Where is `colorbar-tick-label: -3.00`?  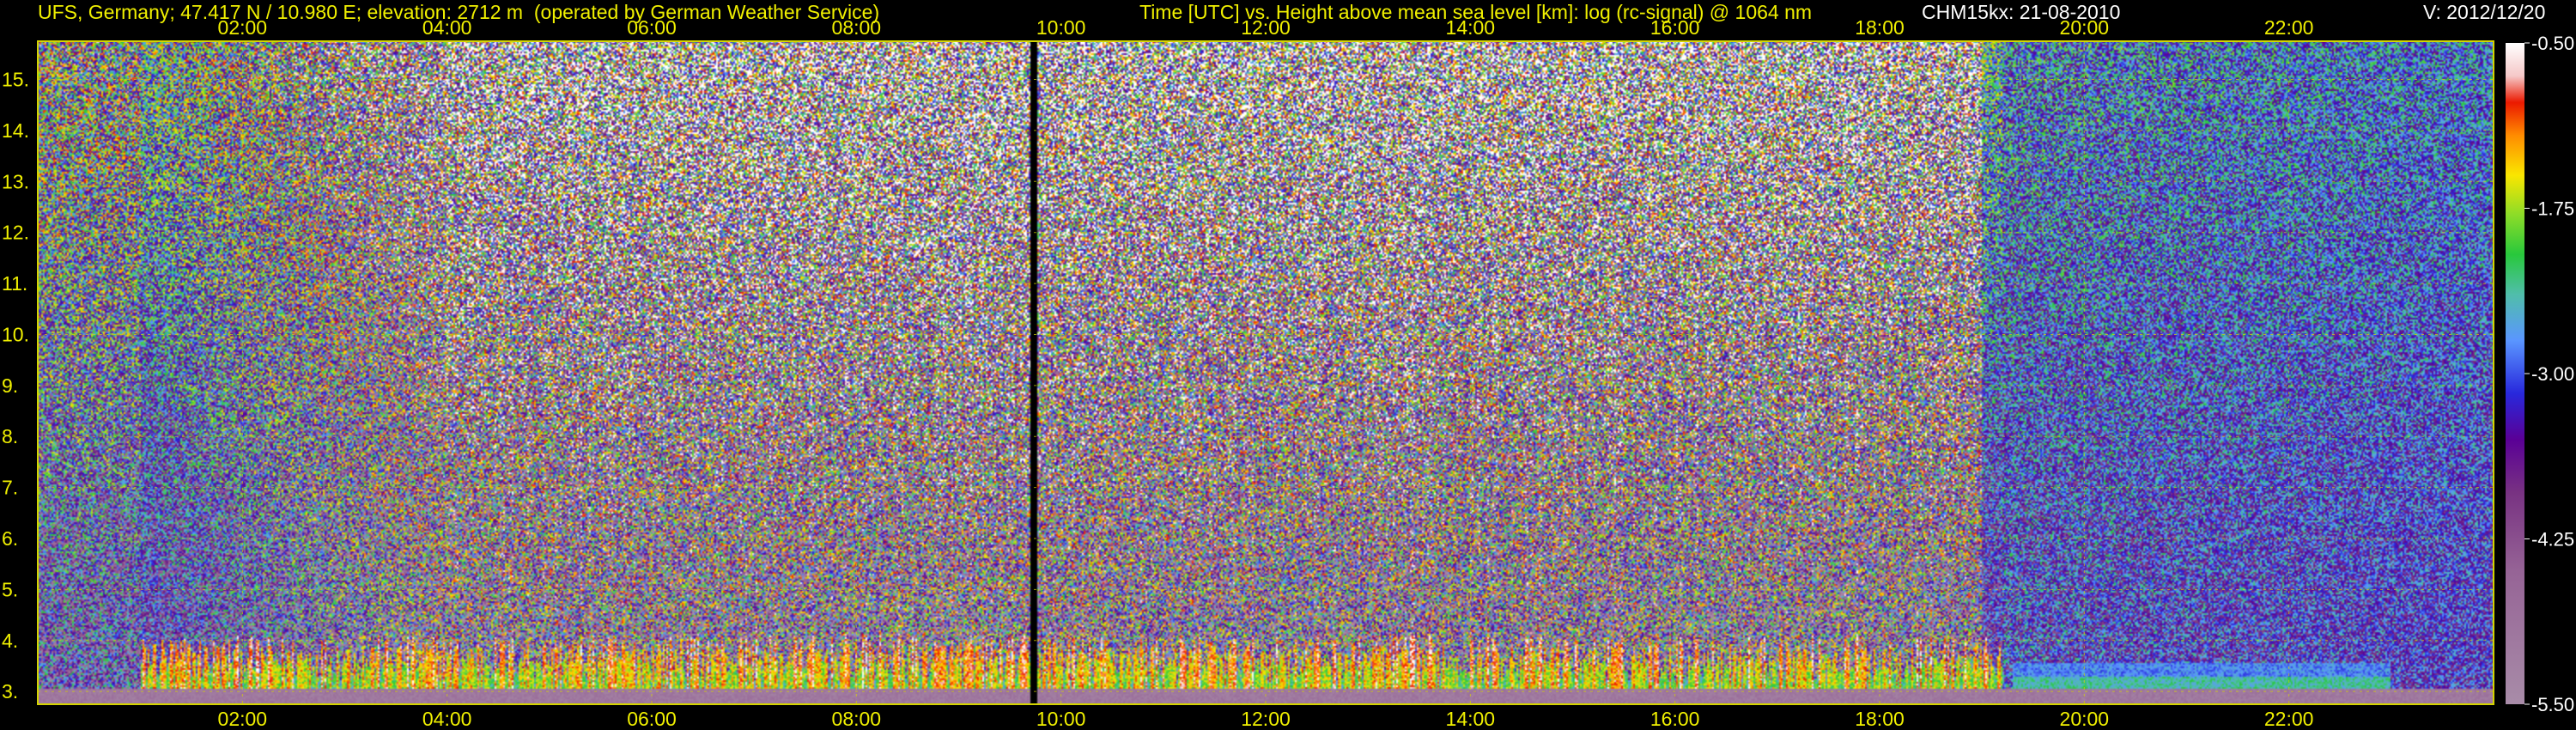
colorbar-tick-label: -3.00 is located at coordinates (2552, 374).